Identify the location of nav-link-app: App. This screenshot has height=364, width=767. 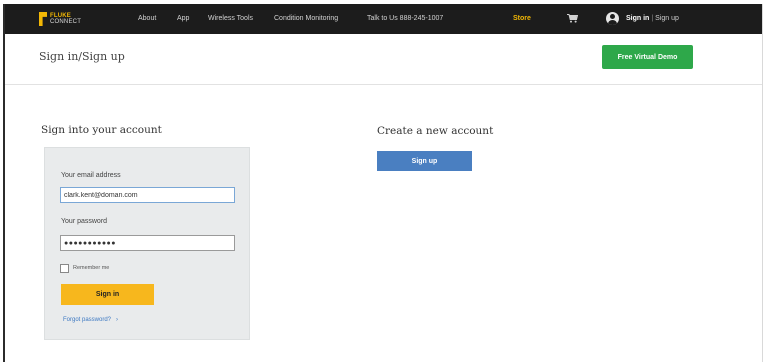
(183, 18).